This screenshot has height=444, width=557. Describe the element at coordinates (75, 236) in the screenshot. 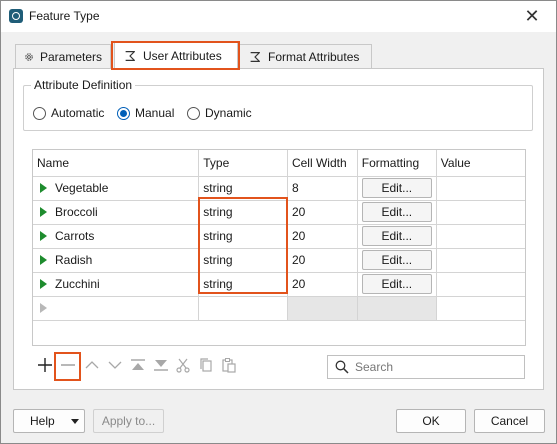

I see `attribute-name: Carrots` at that location.